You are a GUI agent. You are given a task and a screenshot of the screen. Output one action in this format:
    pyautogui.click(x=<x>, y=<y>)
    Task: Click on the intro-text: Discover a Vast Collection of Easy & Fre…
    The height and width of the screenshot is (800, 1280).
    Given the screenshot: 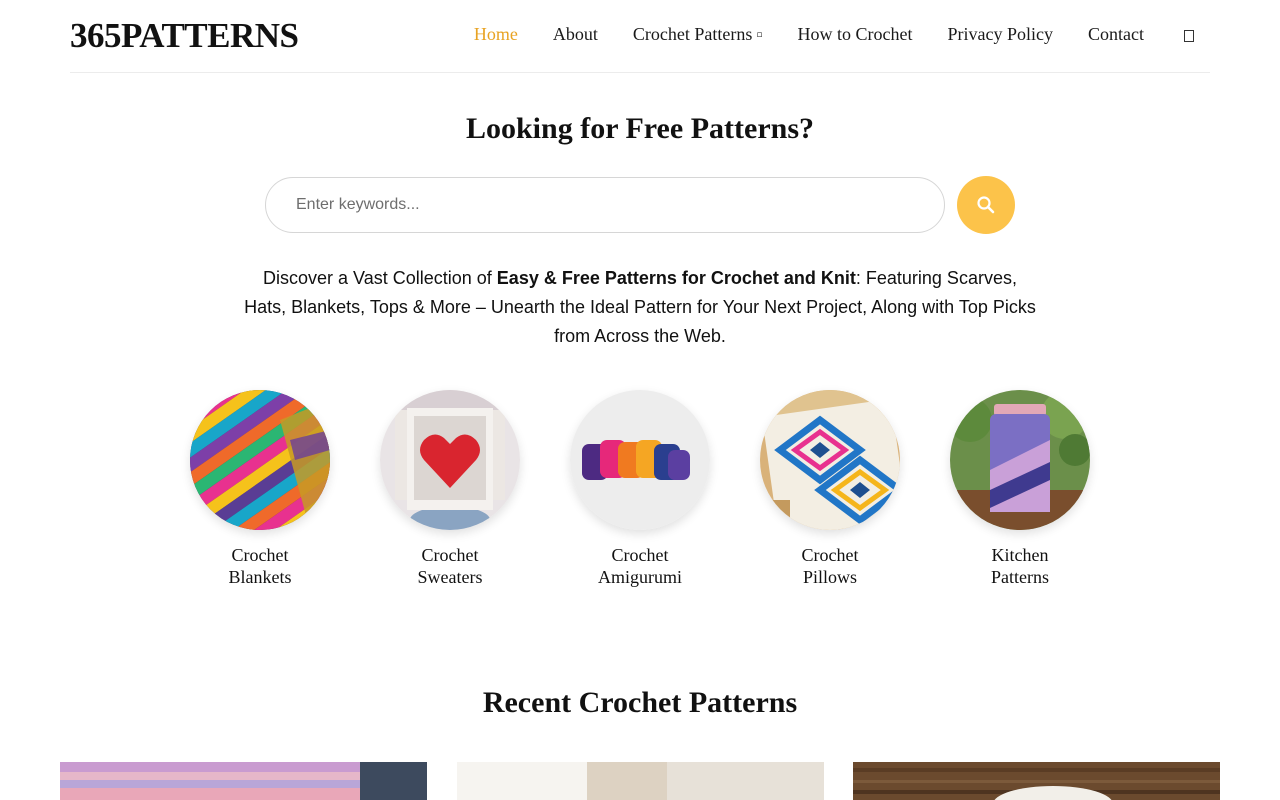 What is the action you would take?
    pyautogui.click(x=640, y=307)
    